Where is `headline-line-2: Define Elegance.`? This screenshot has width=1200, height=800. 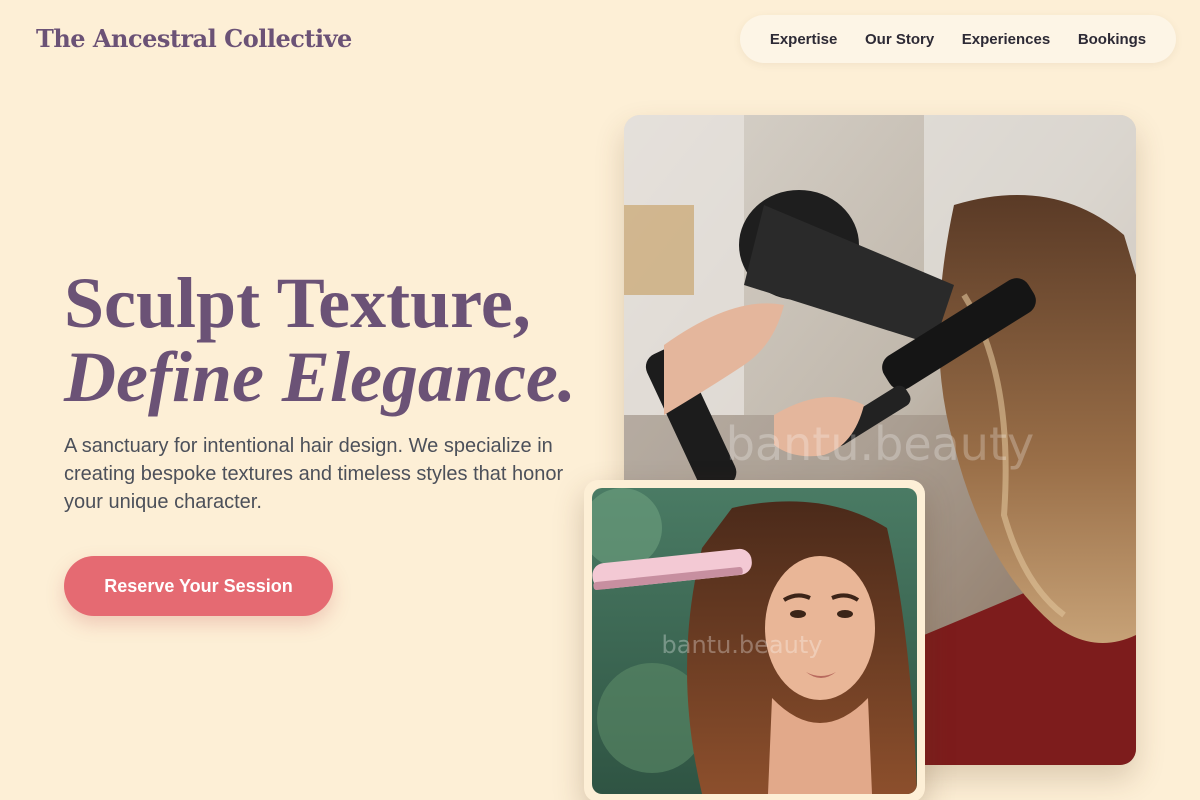
headline-line-2: Define Elegance. is located at coordinates (320, 377).